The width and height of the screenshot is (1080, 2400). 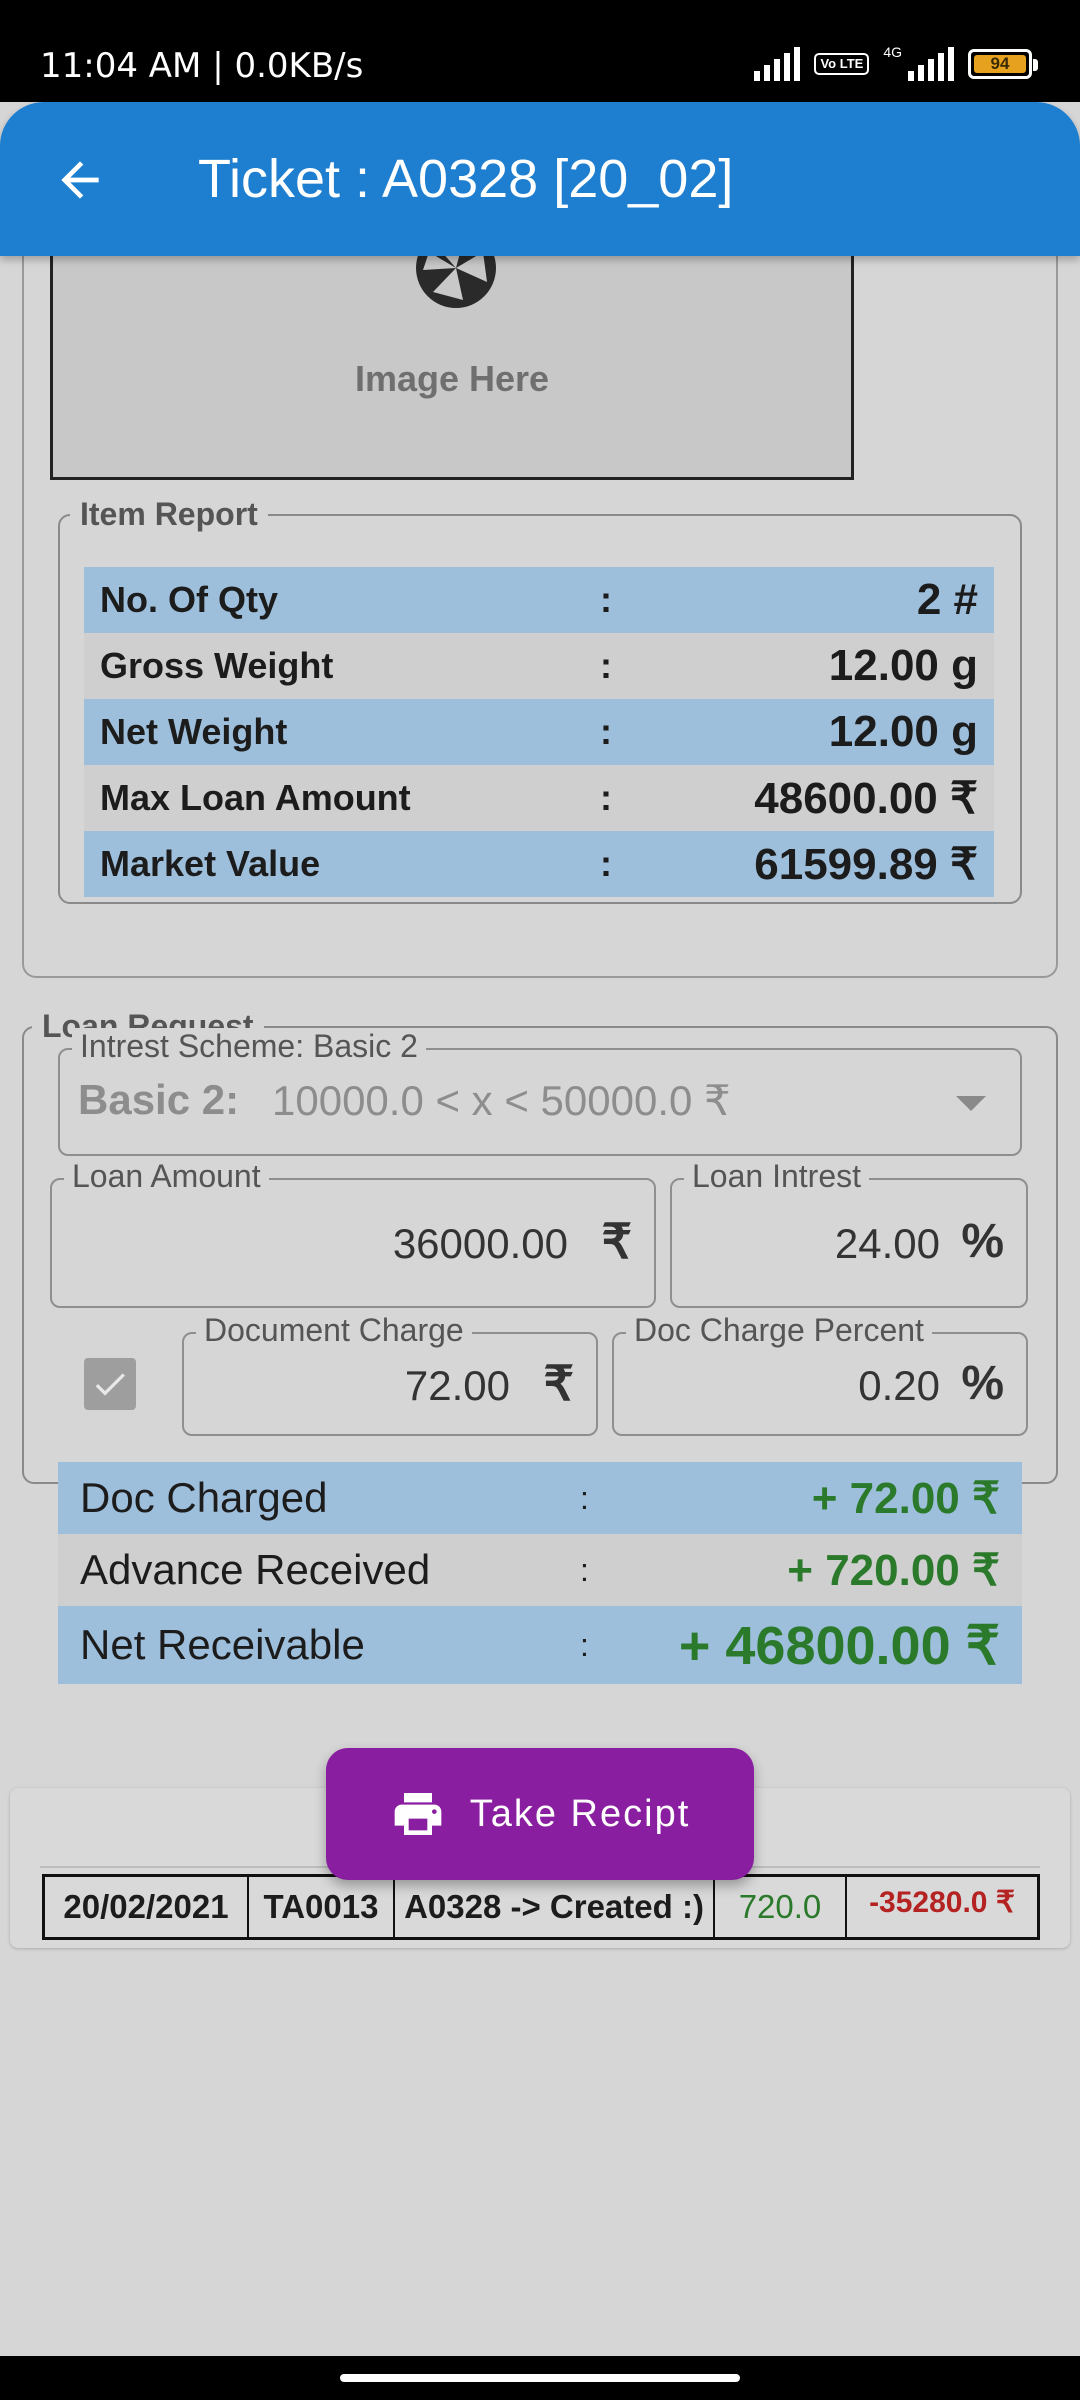 What do you see at coordinates (334, 1330) in the screenshot?
I see `document-charge-label: Document Charge` at bounding box center [334, 1330].